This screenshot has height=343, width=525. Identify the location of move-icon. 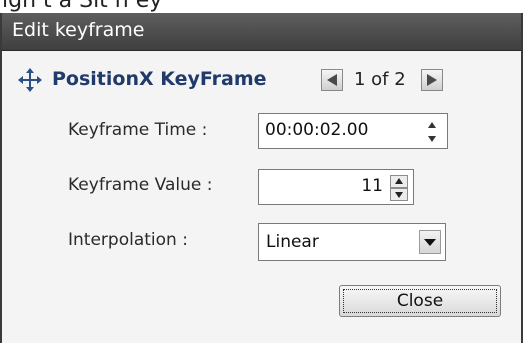
(30, 80).